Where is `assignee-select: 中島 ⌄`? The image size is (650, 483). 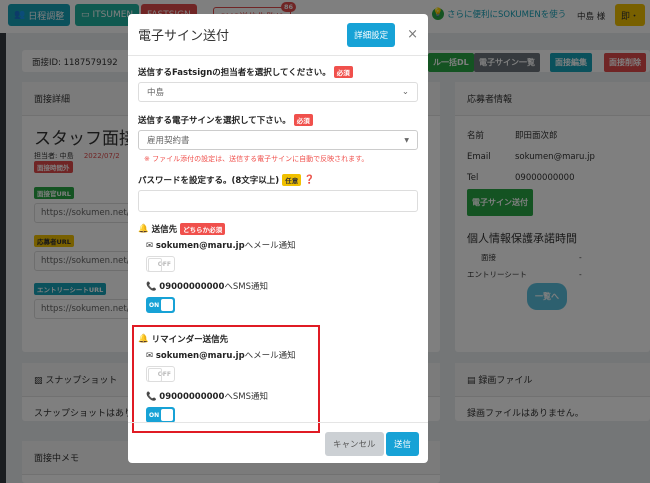
assignee-select: 中島 ⌄ is located at coordinates (278, 92).